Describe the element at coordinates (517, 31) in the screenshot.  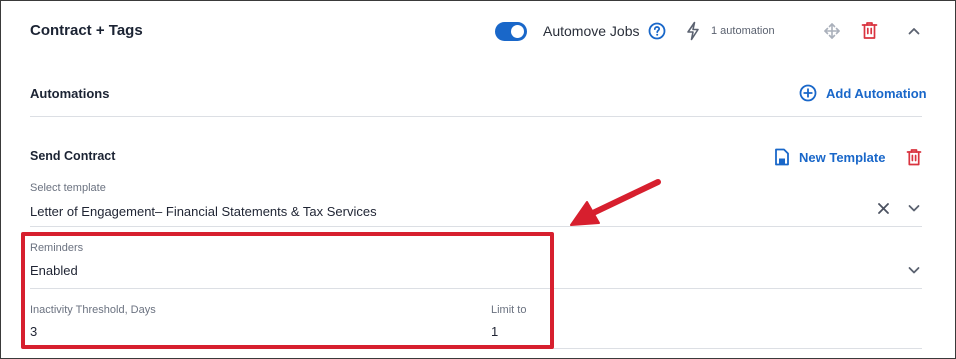
I see `toggle-knob` at that location.